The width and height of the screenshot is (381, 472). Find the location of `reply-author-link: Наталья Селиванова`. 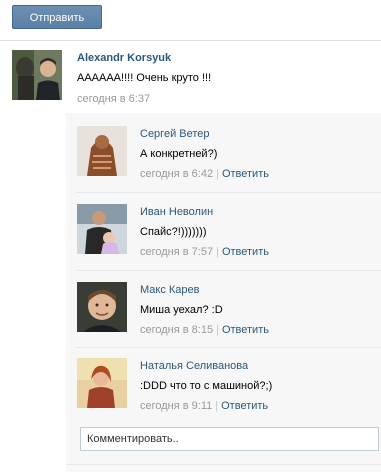

reply-author-link: Наталья Селиванова is located at coordinates (194, 366).